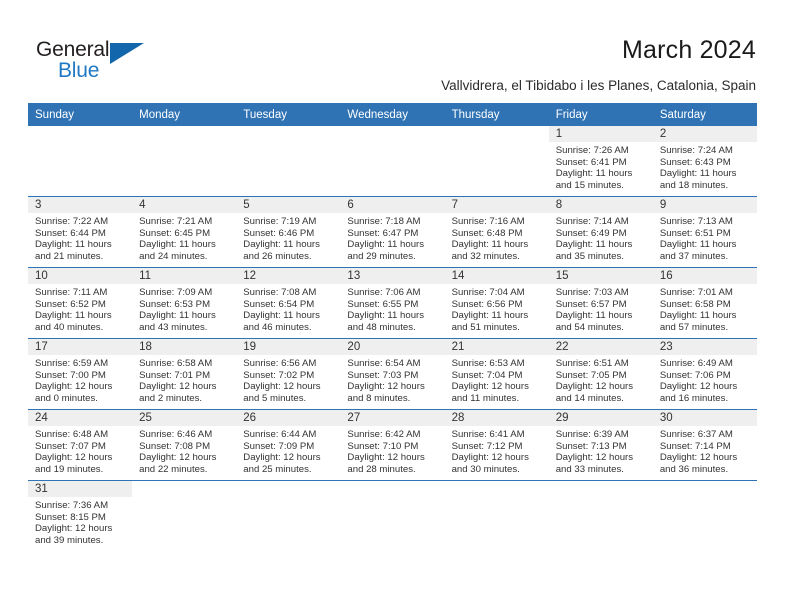  I want to click on weekday-header-saturday: Saturday, so click(704, 114).